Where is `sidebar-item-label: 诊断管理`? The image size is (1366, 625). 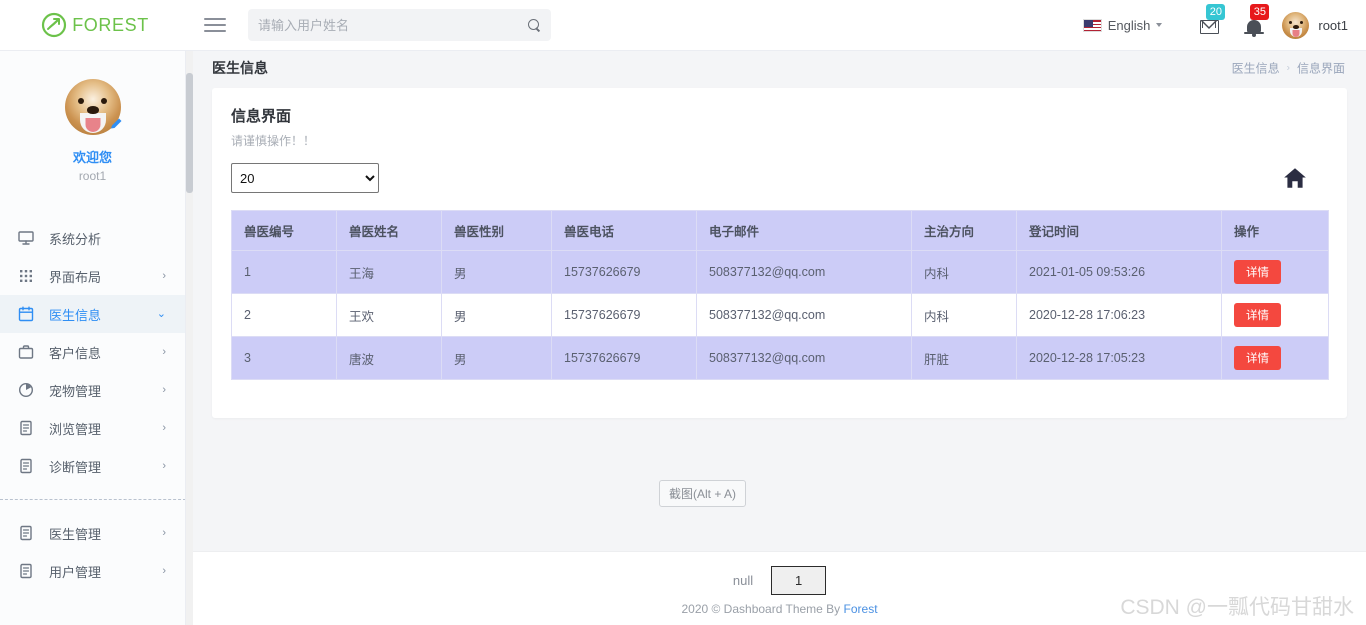
sidebar-item-label: 诊断管理 is located at coordinates (75, 467).